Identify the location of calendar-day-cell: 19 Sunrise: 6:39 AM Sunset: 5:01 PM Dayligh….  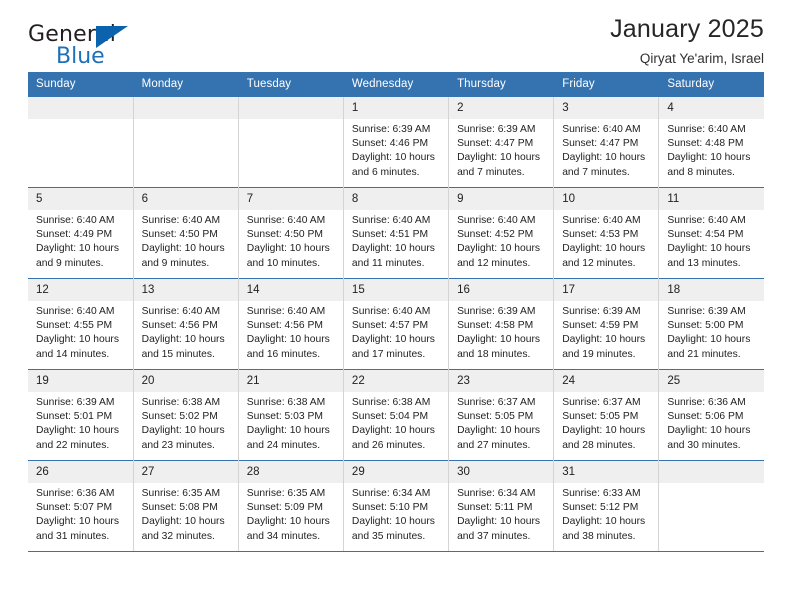
(81, 415).